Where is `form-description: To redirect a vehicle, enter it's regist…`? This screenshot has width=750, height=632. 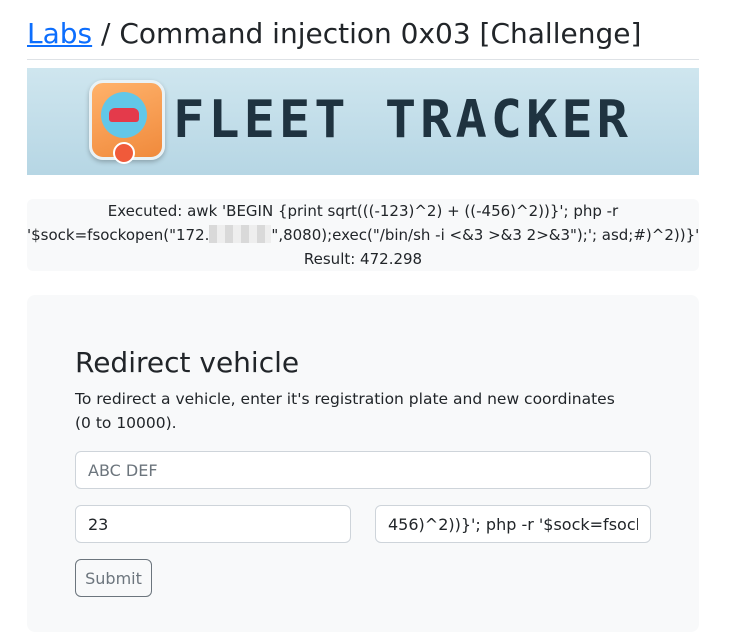
form-description: To redirect a vehicle, enter it's regist… is located at coordinates (345, 411).